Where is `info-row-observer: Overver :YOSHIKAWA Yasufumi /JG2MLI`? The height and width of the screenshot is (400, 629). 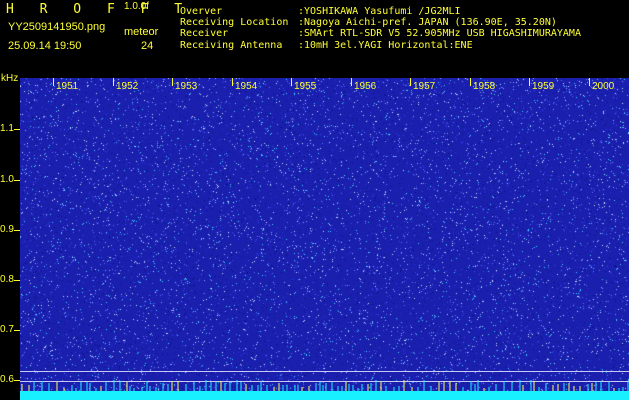
info-row-observer: Overver :YOSHIKAWA Yasufumi /JG2MLI is located at coordinates (380, 11).